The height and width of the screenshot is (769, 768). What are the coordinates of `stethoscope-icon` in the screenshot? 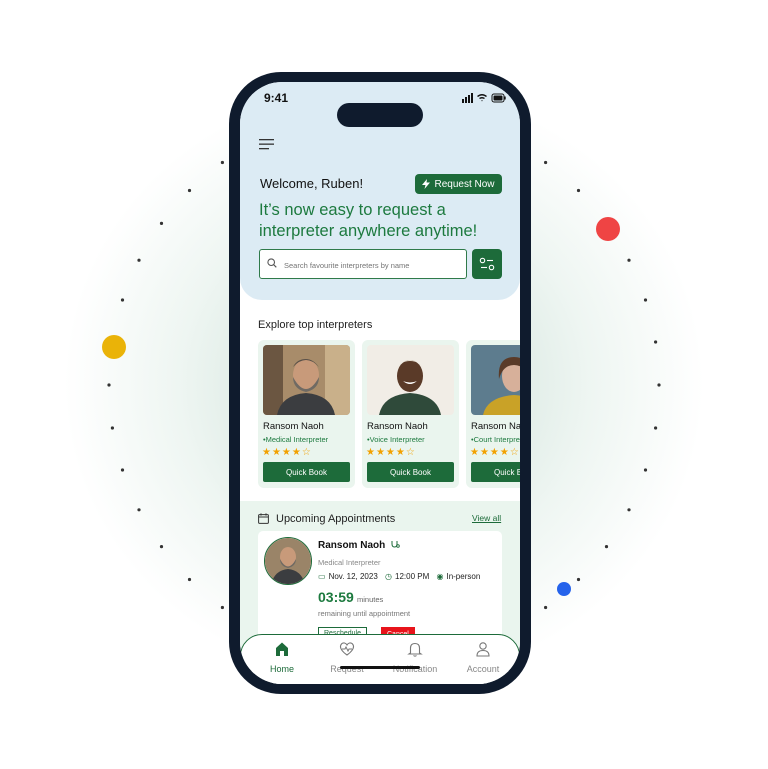 It's located at (395, 544).